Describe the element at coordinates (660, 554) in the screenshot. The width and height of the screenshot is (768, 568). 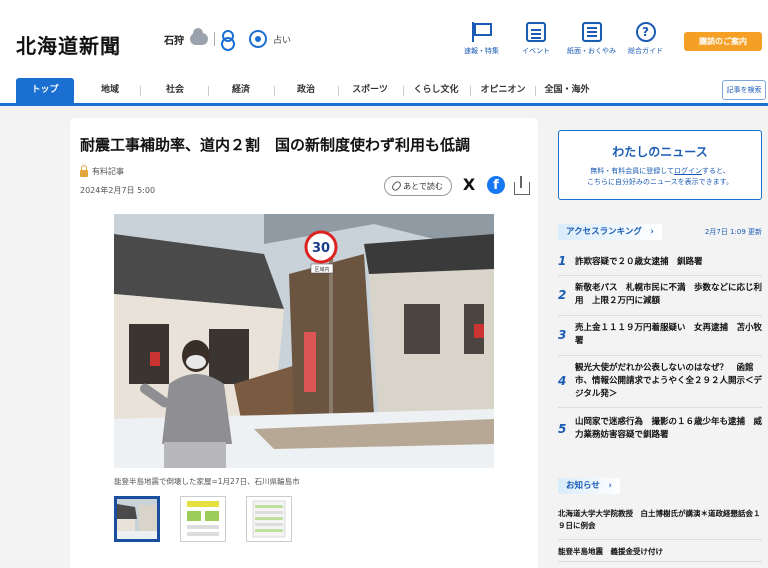
I see `notice-item: 能登半島地震 義援金受け付け` at that location.